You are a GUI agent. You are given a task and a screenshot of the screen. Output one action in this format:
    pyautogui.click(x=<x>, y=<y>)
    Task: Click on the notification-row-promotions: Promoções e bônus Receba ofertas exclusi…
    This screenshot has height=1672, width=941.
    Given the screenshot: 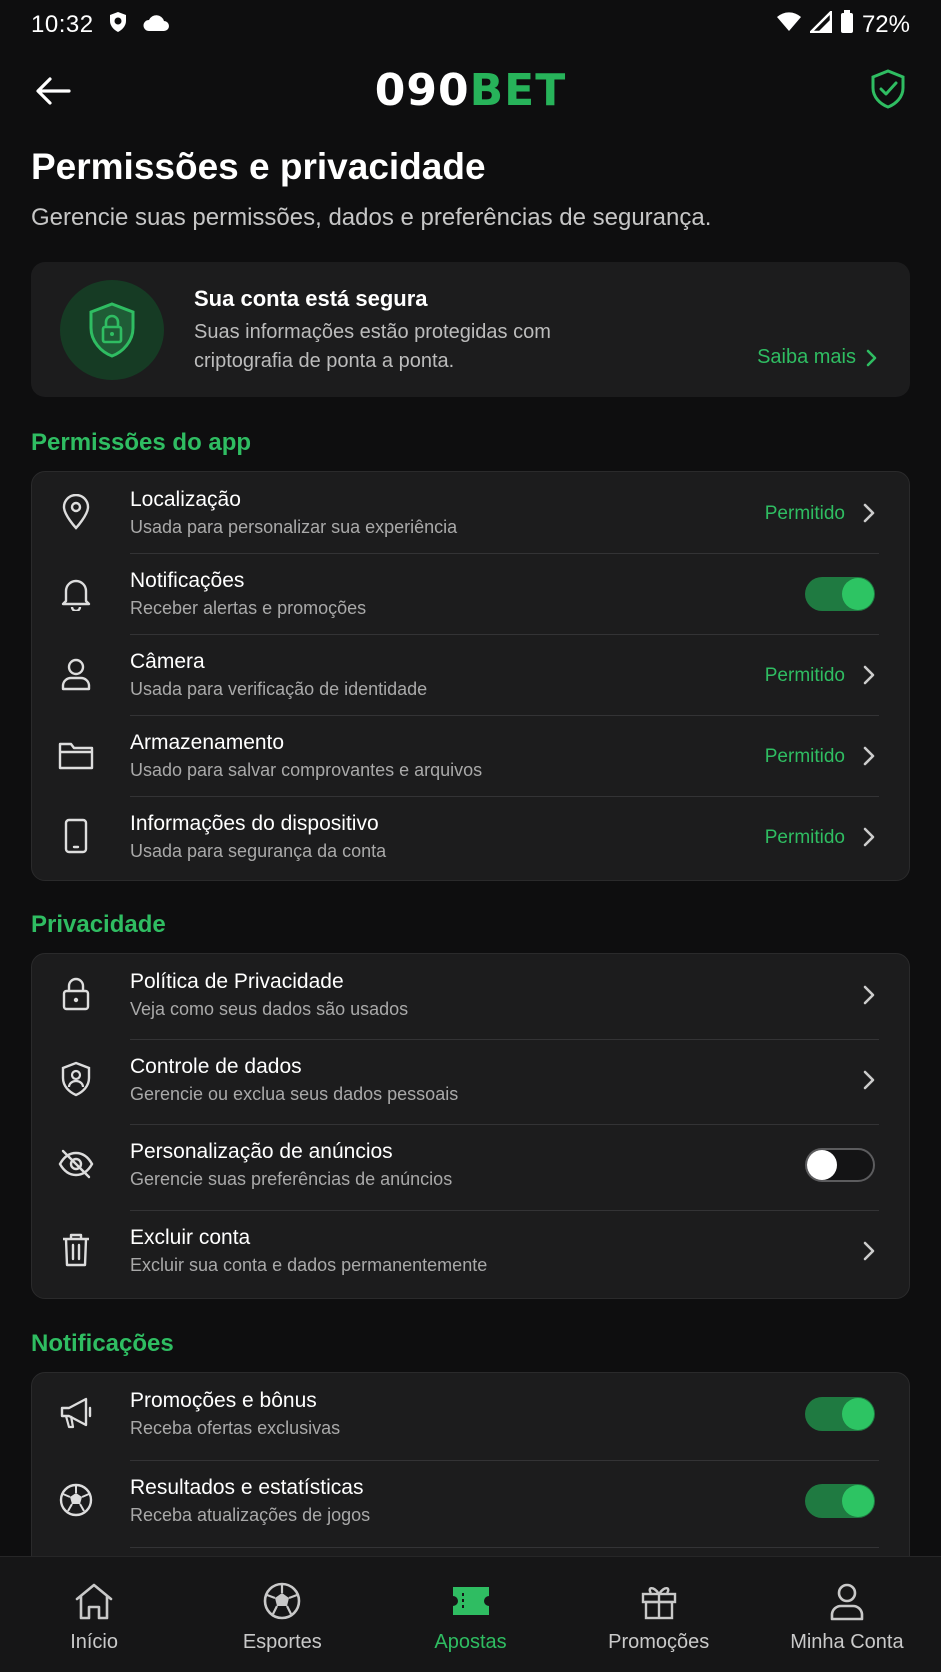 What is the action you would take?
    pyautogui.click(x=470, y=1416)
    